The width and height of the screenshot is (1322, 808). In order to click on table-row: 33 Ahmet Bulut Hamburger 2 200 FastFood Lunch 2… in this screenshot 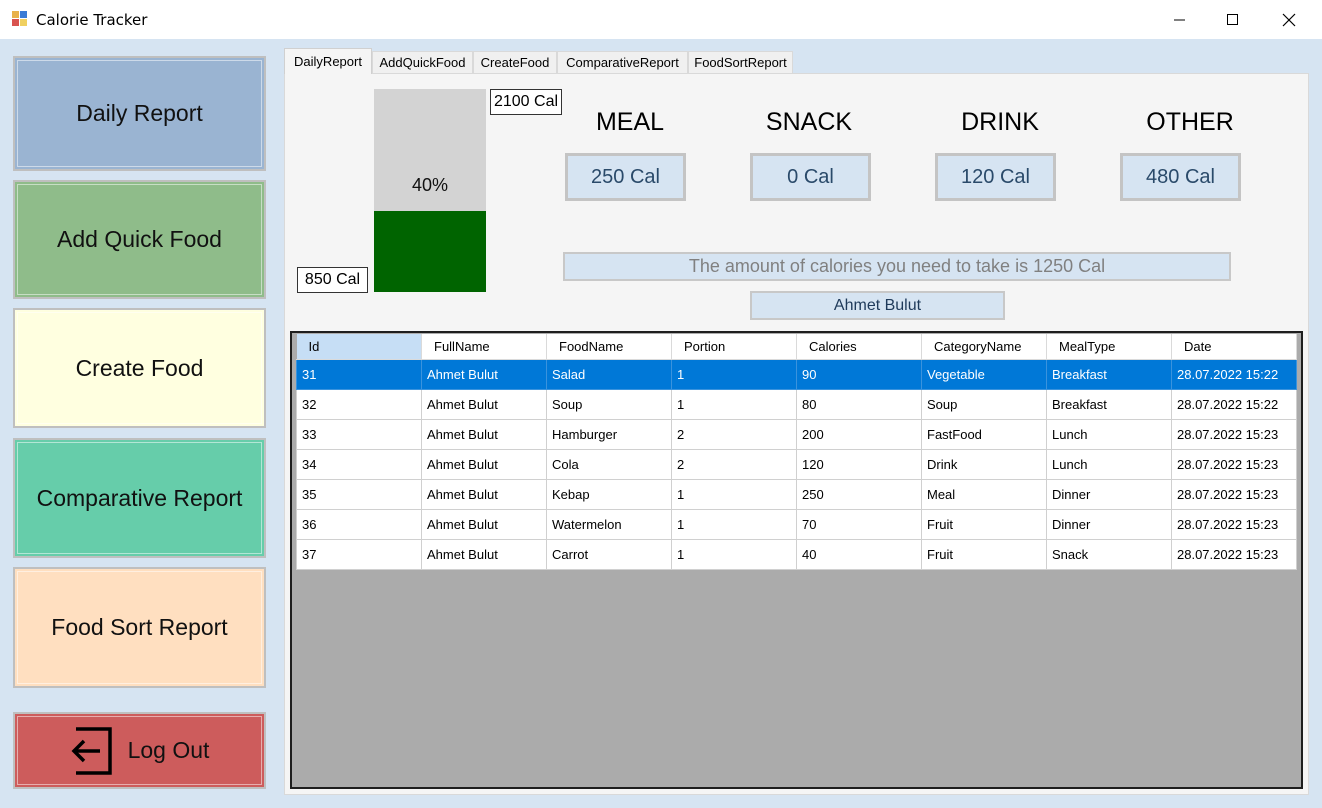, I will do `click(796, 434)`.